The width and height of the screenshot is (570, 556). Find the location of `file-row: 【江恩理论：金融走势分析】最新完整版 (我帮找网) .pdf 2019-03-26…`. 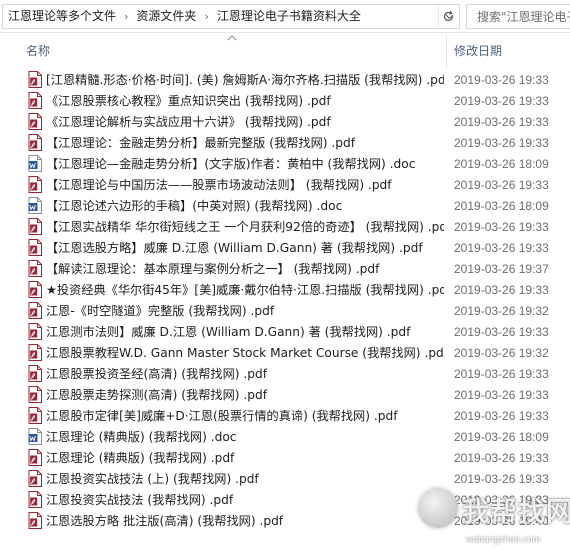

file-row: 【江恩理论：金融走势分析】最新完整版 (我帮找网) .pdf 2019-03-26… is located at coordinates (285, 142).